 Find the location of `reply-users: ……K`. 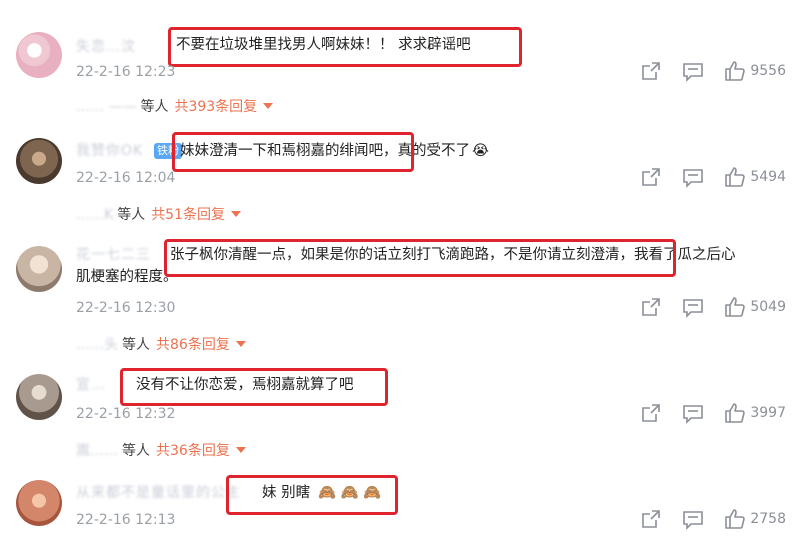

reply-users: ……K is located at coordinates (95, 215).